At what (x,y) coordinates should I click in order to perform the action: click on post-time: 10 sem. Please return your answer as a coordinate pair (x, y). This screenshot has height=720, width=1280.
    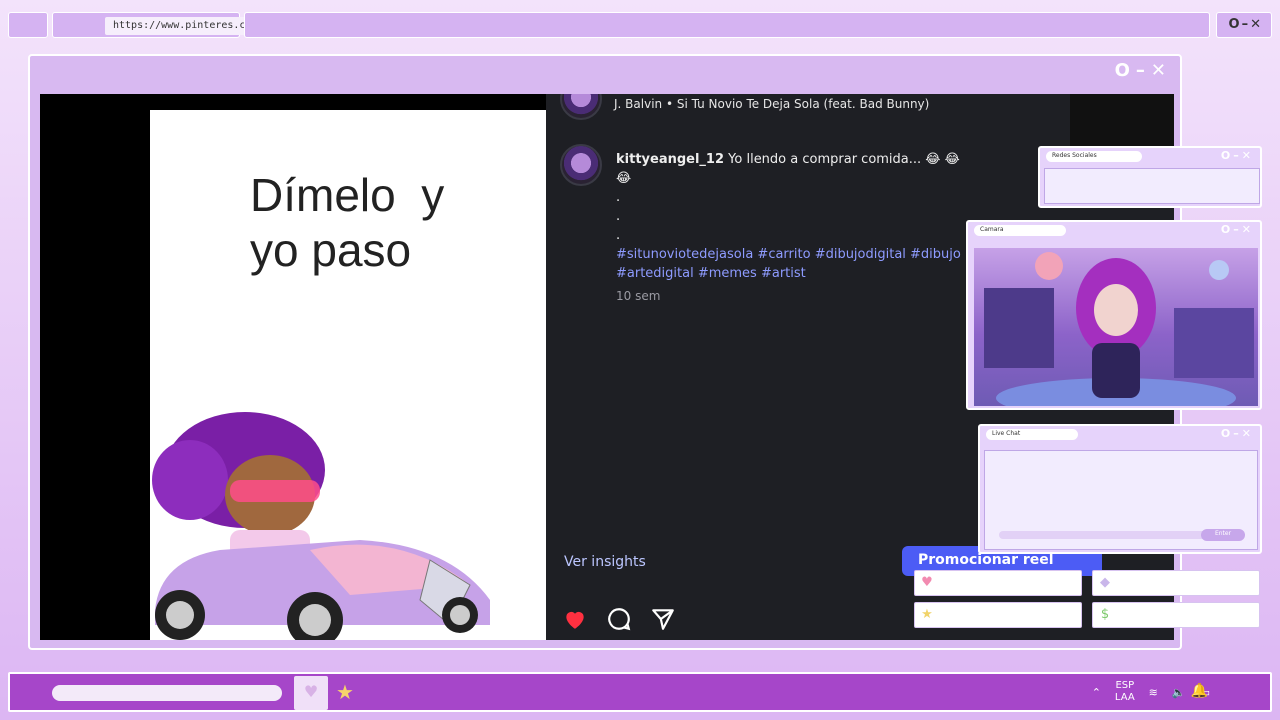
    Looking at the image, I should click on (638, 296).